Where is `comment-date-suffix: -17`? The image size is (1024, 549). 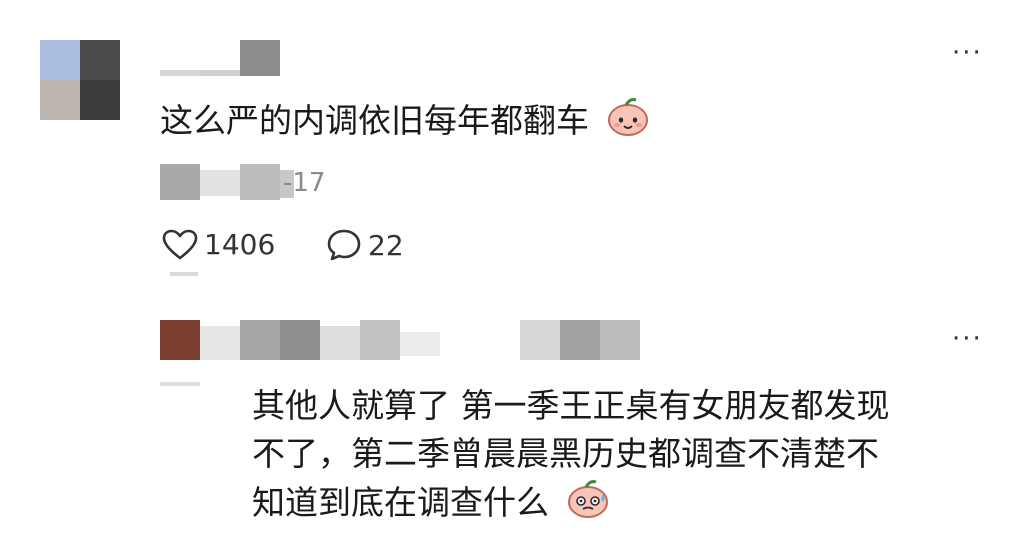
comment-date-suffix: -17 is located at coordinates (304, 183).